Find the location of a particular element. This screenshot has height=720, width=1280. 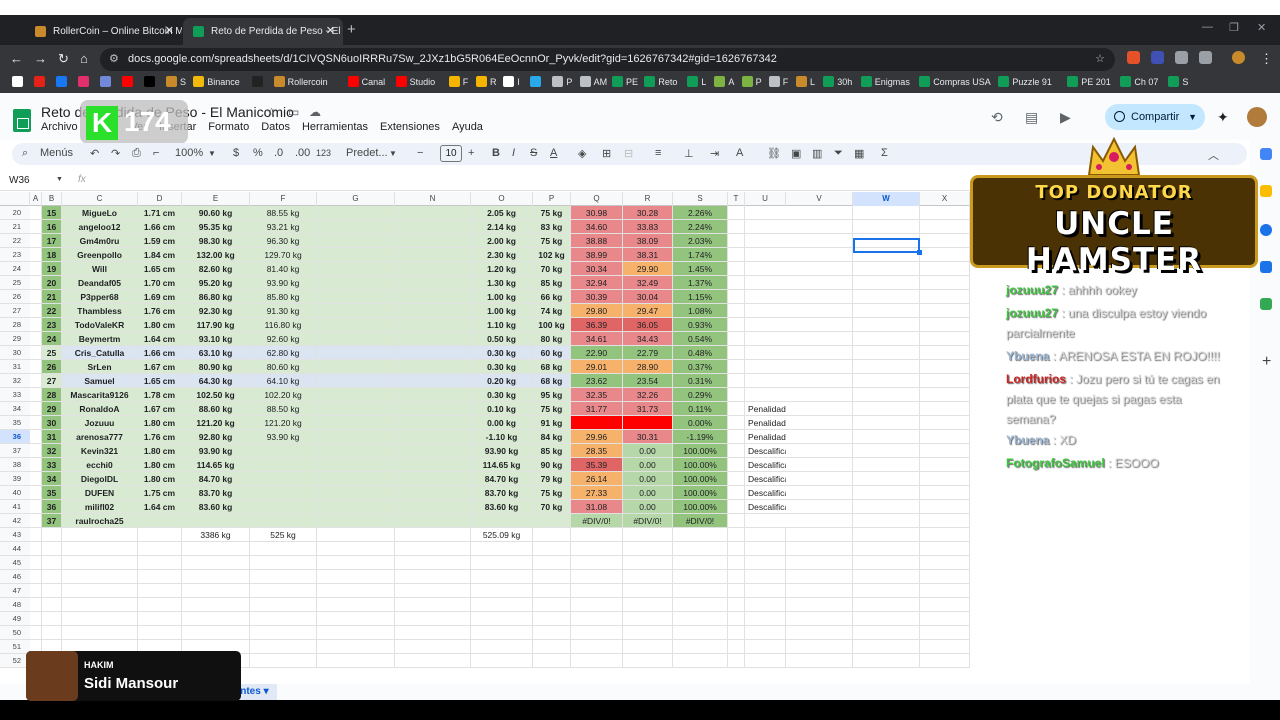

cell-b: 26 is located at coordinates (52, 367).